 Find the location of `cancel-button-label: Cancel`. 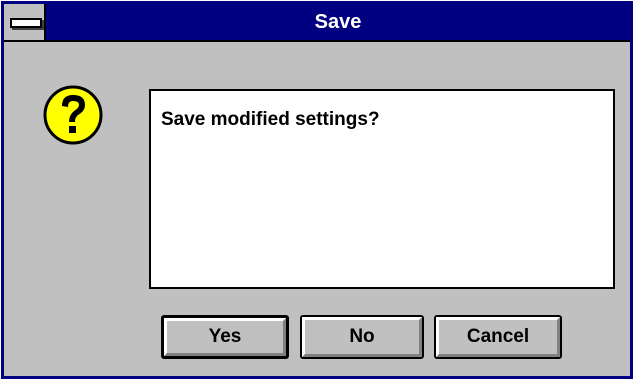

cancel-button-label: Cancel is located at coordinates (498, 337).